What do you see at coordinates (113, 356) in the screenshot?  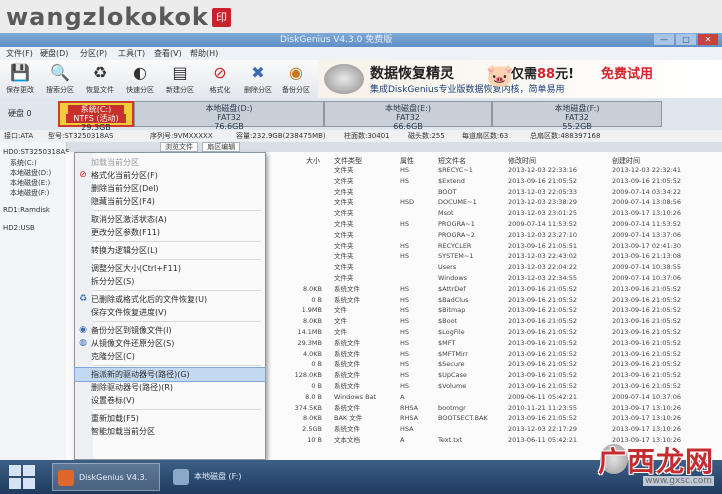 I see `context-menu-label: 克隆分区(C)` at bounding box center [113, 356].